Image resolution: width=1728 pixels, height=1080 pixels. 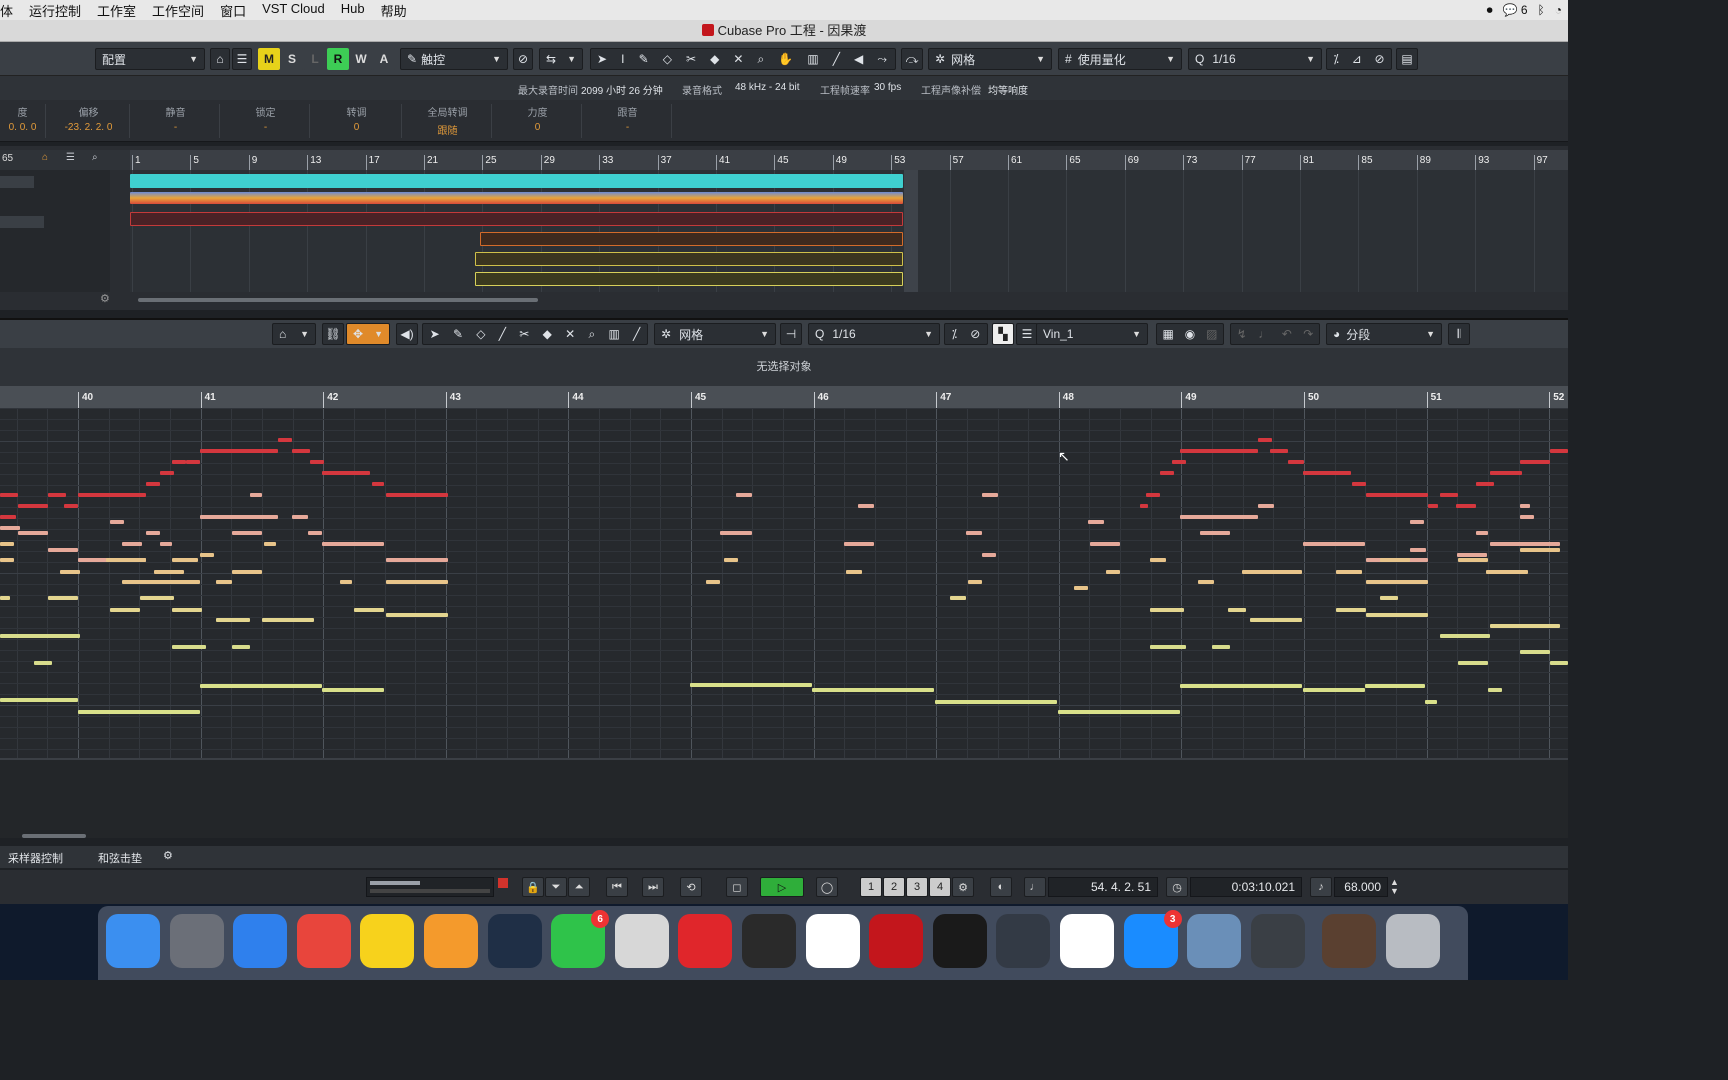 What do you see at coordinates (502, 334) in the screenshot?
I see `trim-icon: ╱` at bounding box center [502, 334].